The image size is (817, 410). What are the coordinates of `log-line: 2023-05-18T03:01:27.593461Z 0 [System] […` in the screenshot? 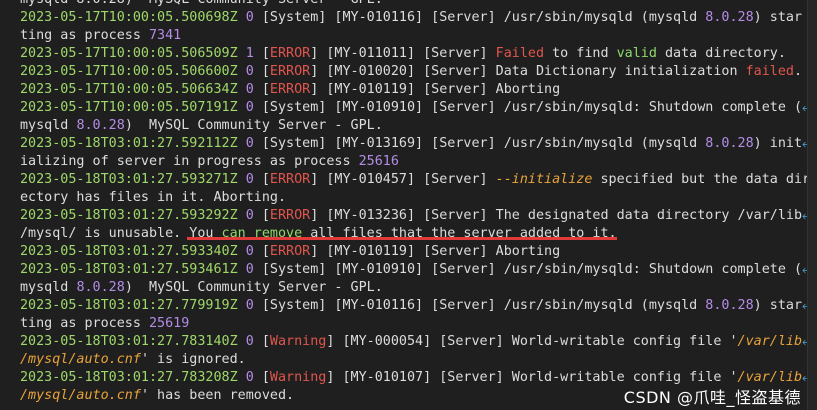 It's located at (418, 270).